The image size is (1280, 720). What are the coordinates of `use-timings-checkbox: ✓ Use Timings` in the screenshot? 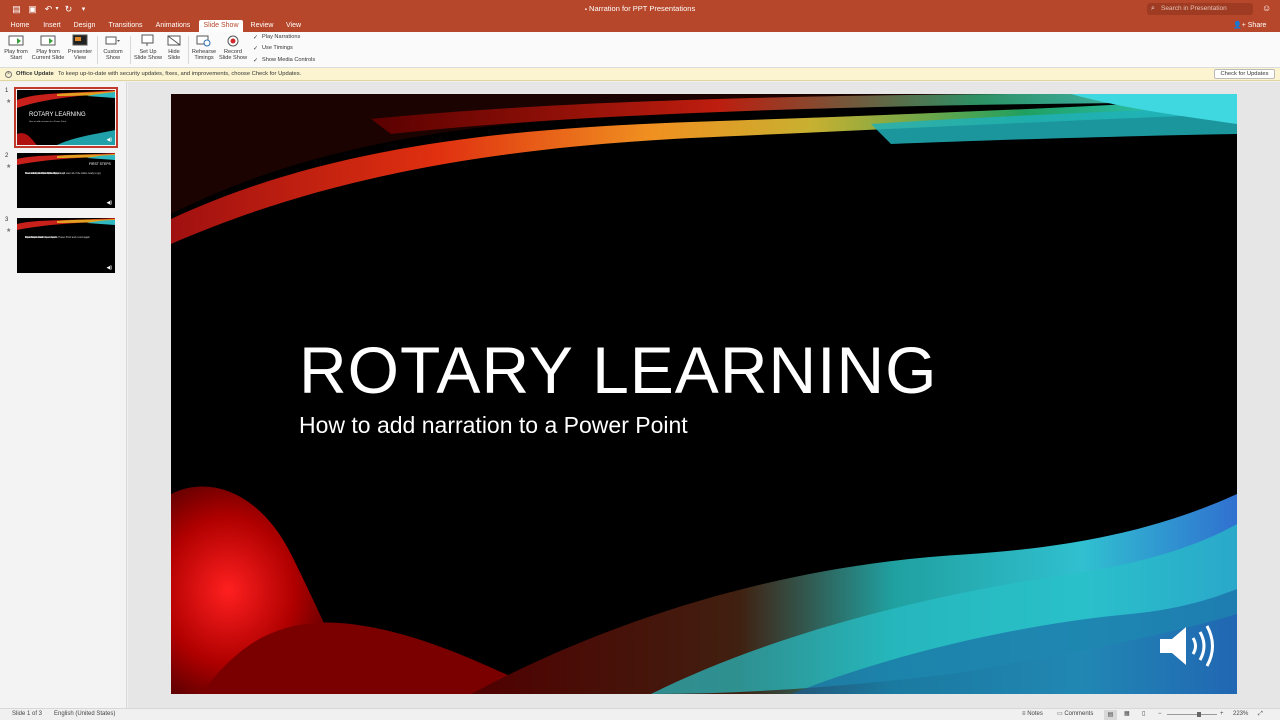 It's located at (273, 48).